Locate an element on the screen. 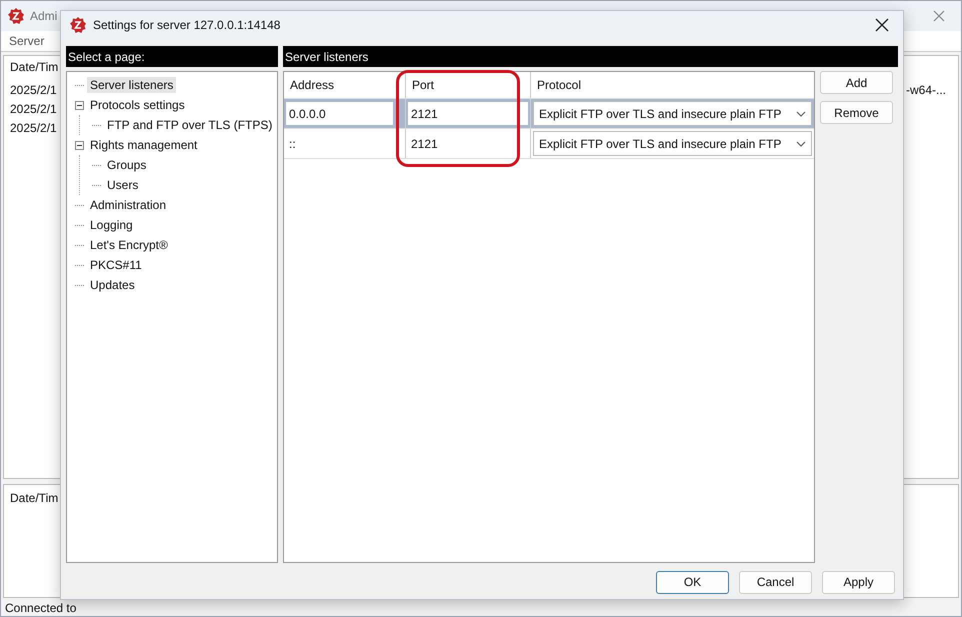 The height and width of the screenshot is (617, 962). tree-item: PKCS#11 is located at coordinates (116, 265).